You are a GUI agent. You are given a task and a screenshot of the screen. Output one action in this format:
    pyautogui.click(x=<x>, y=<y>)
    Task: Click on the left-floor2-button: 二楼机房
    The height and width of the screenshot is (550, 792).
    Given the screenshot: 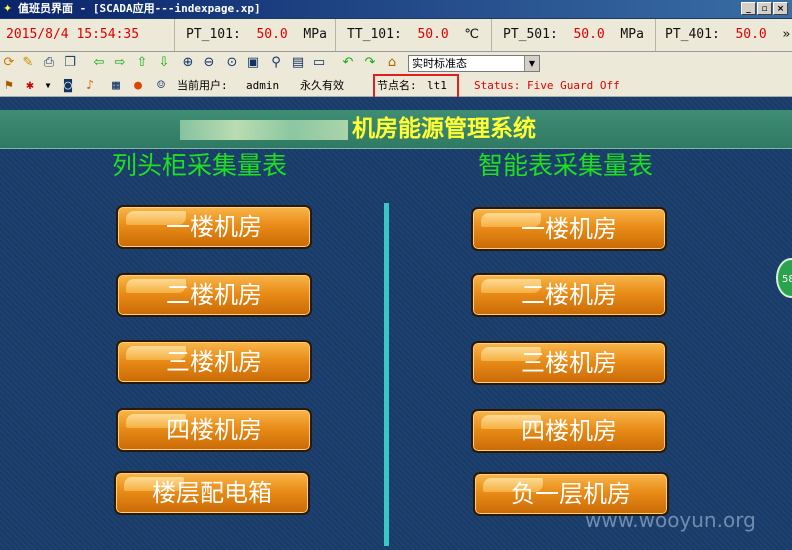 What is the action you would take?
    pyautogui.click(x=214, y=295)
    